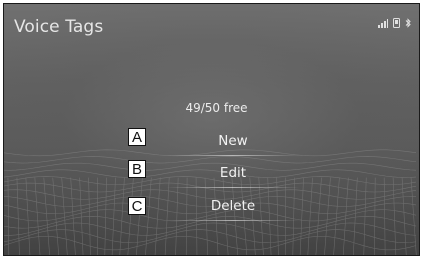 This screenshot has height=259, width=423. I want to click on new-button: New, so click(233, 142).